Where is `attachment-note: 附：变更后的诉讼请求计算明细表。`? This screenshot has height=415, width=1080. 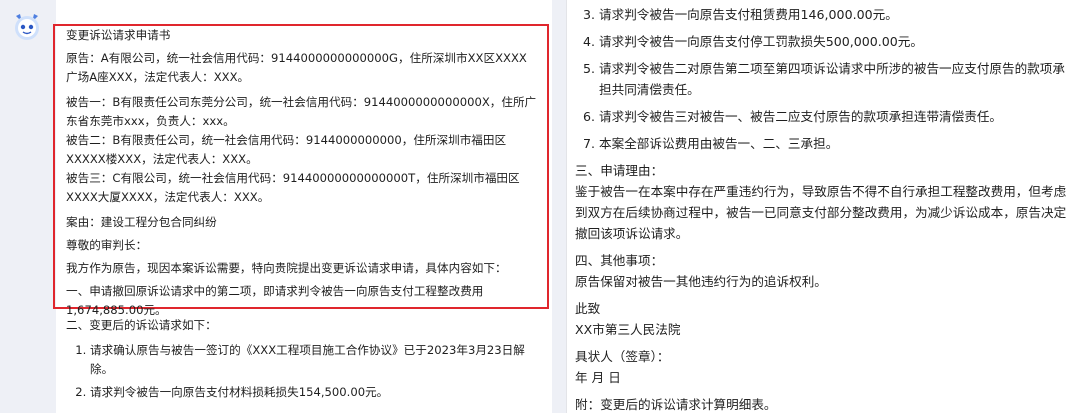
attachment-note: 附：变更后的诉讼请求计算明细表。 is located at coordinates (676, 404).